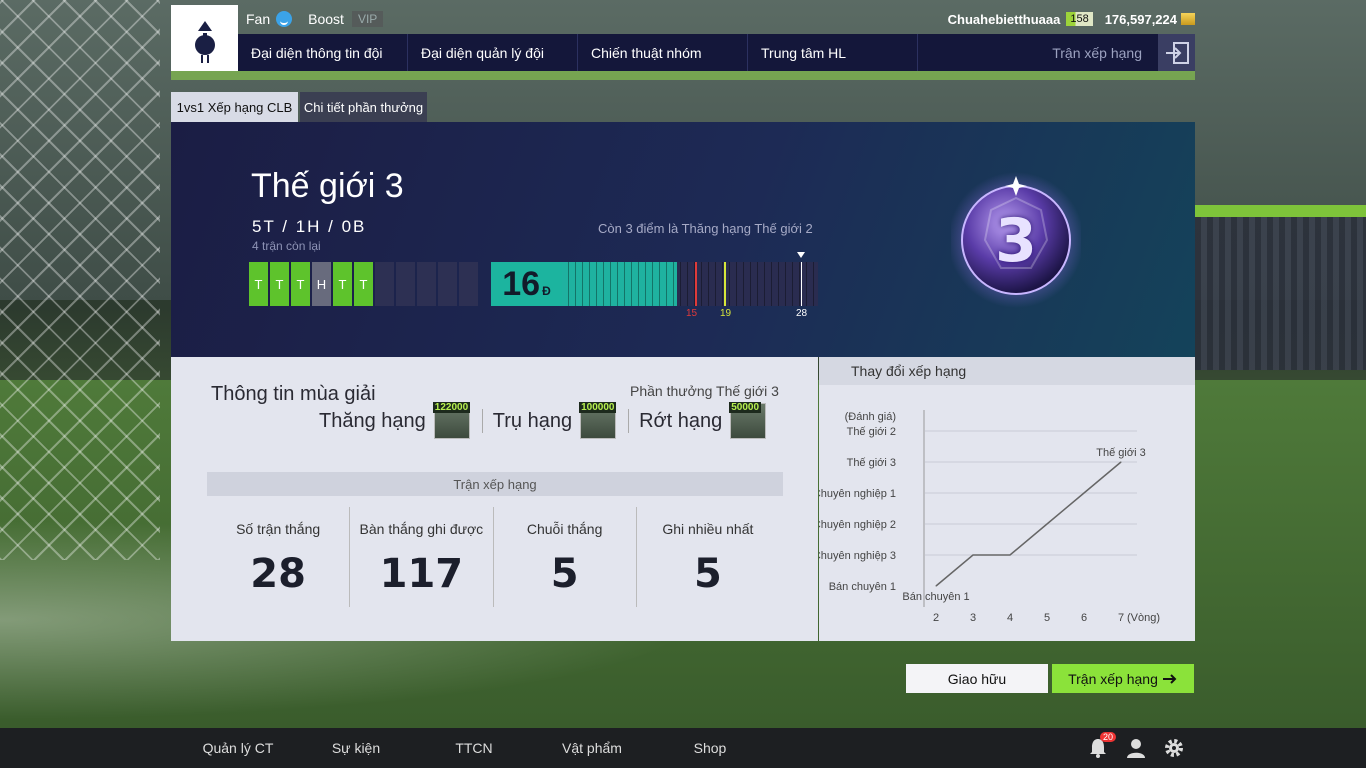 This screenshot has height=768, width=1366. Describe the element at coordinates (234, 107) in the screenshot. I see `tab-club-ranked: 1vs1 Xếp hạng CLB` at that location.